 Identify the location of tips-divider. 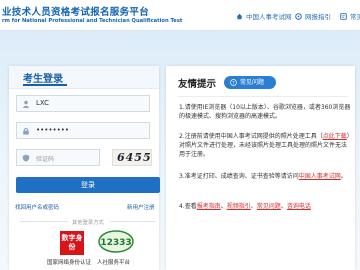
(263, 96).